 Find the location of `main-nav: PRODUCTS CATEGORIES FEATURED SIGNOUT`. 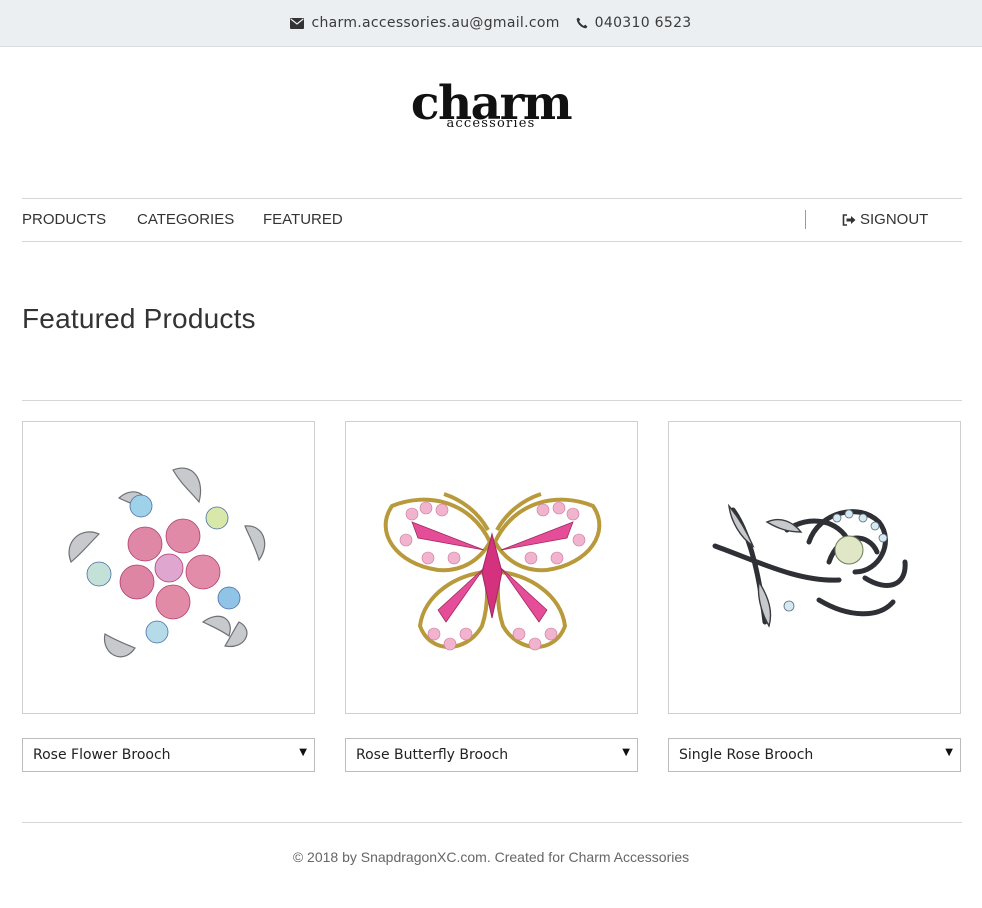

main-nav: PRODUCTS CATEGORIES FEATURED SIGNOUT is located at coordinates (492, 220).